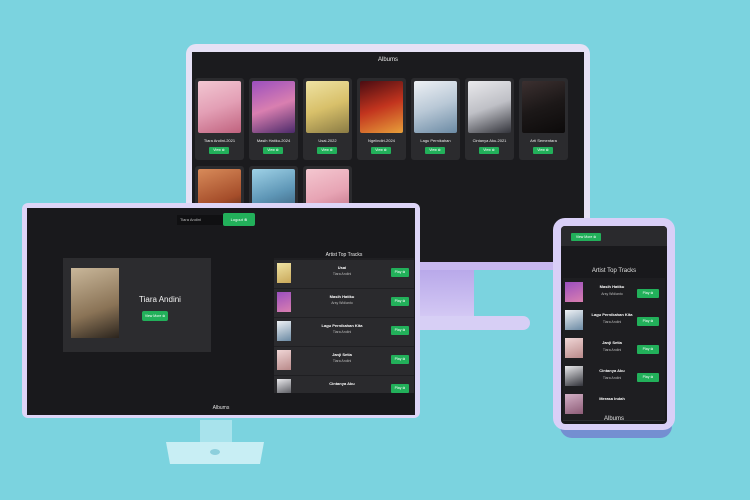  I want to click on album-name: Usai-2022, so click(327, 140).